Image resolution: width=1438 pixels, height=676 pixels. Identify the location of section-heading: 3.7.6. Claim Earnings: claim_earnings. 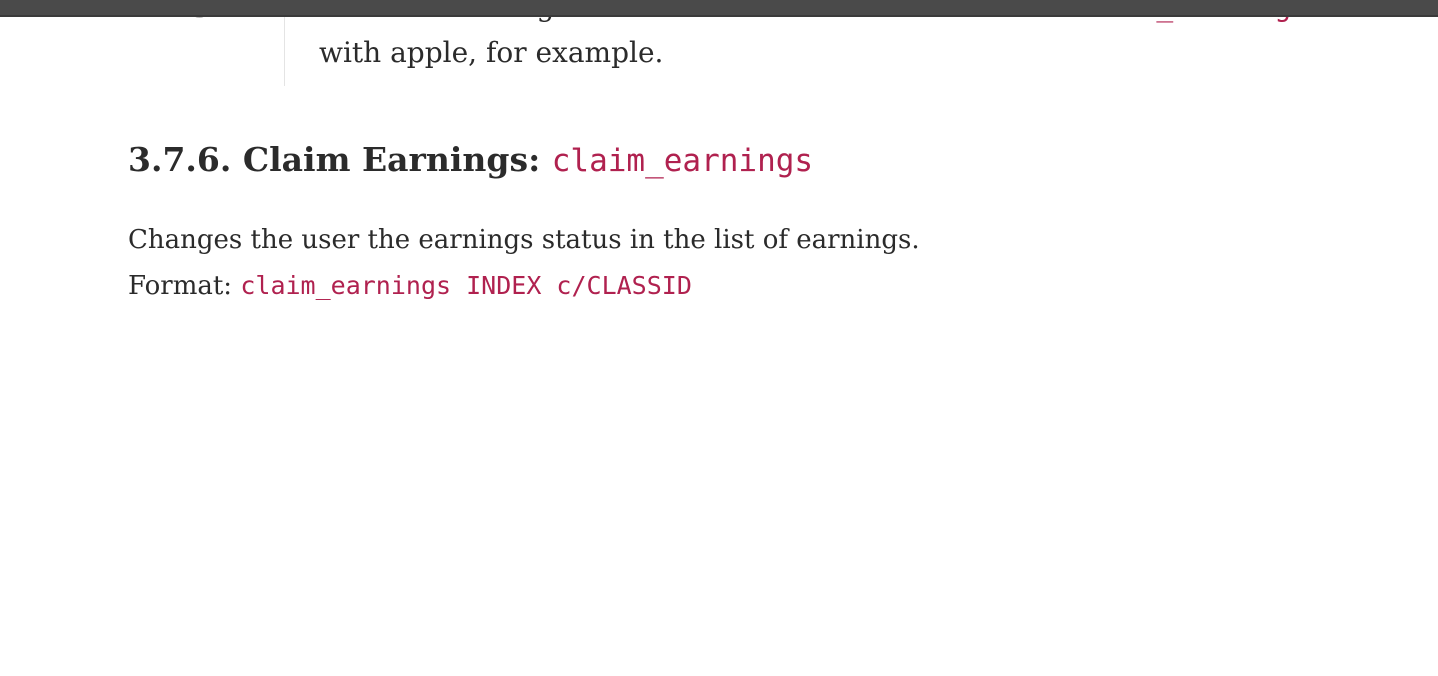
(470, 160).